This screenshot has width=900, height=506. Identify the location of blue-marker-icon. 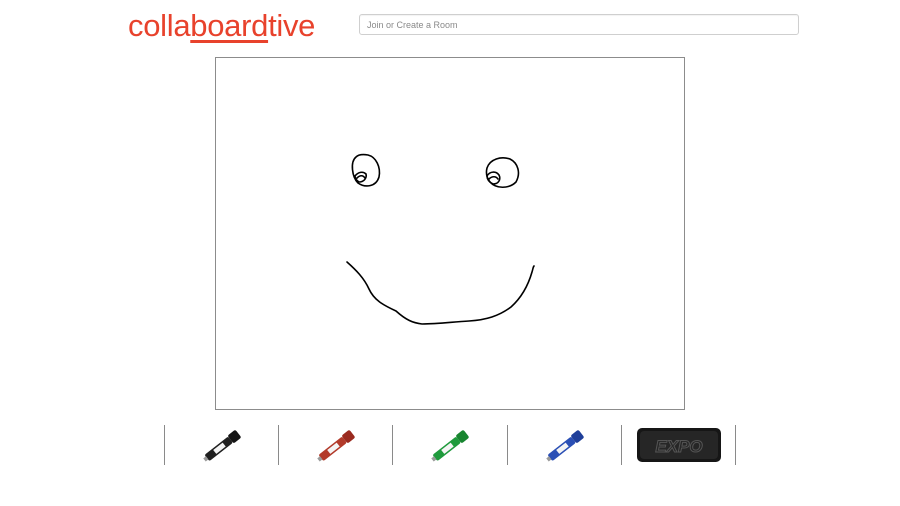
(565, 446).